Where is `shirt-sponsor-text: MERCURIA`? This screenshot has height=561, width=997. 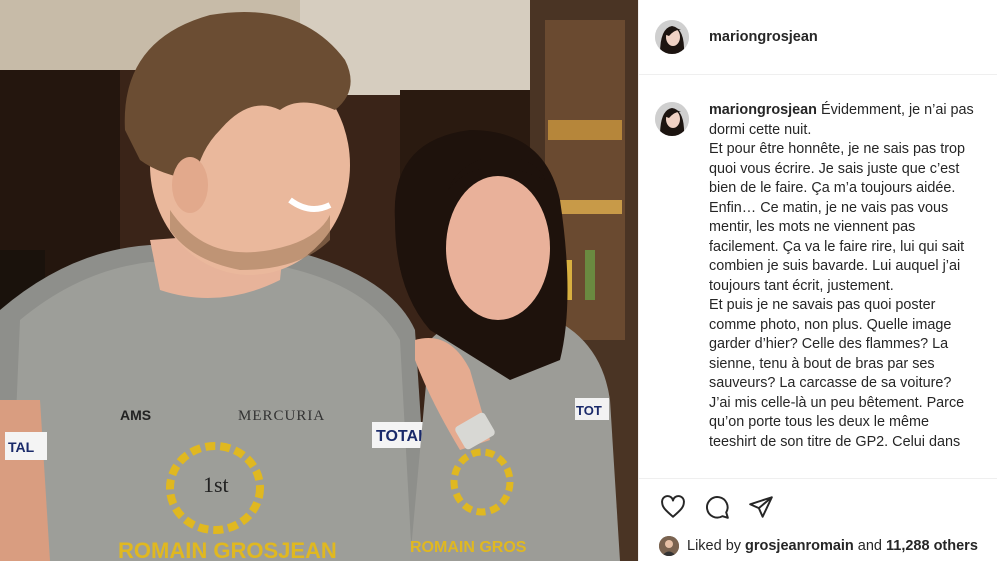
shirt-sponsor-text: MERCURIA is located at coordinates (281, 416).